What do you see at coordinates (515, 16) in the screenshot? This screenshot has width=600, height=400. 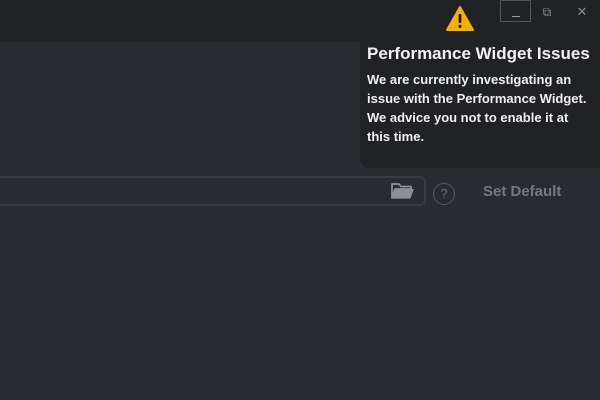 I see `minimize-icon` at bounding box center [515, 16].